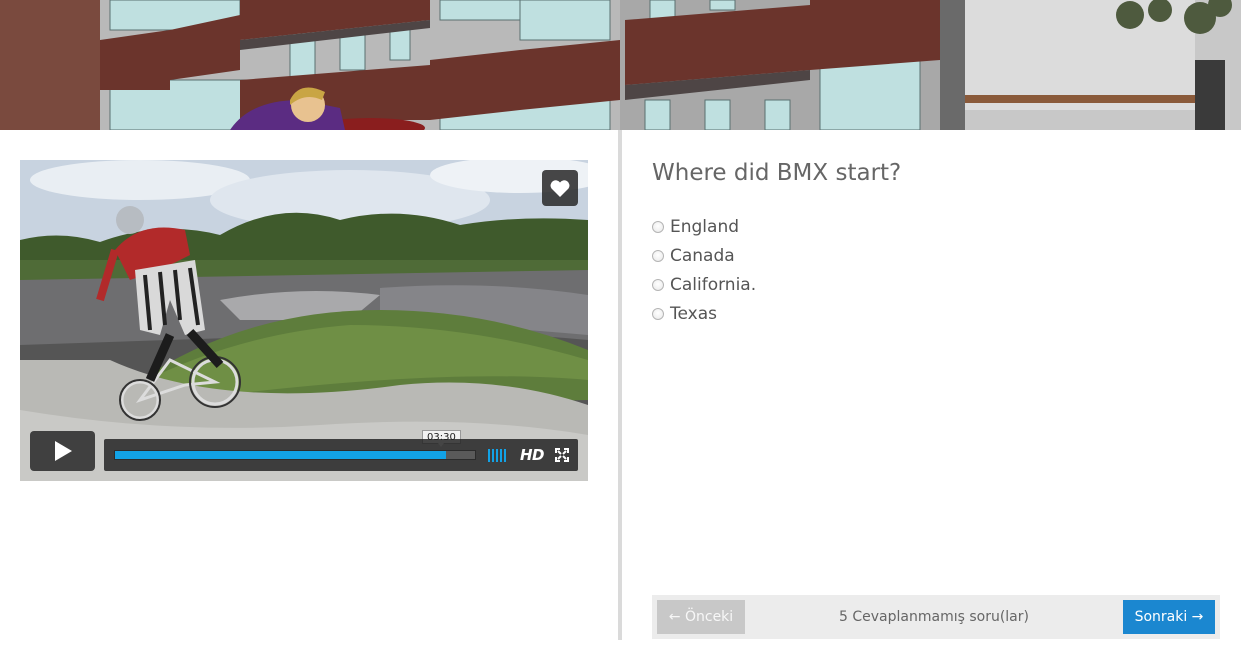 This screenshot has height=660, width=1241. I want to click on next-button: Sonraki →, so click(1169, 617).